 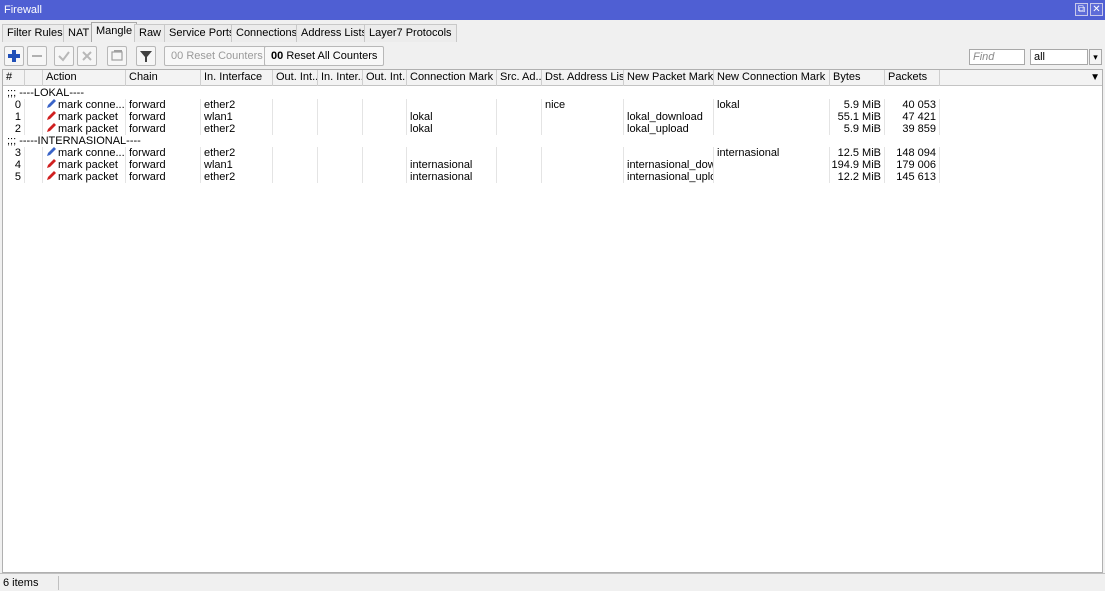 I want to click on filter-button, so click(x=146, y=56).